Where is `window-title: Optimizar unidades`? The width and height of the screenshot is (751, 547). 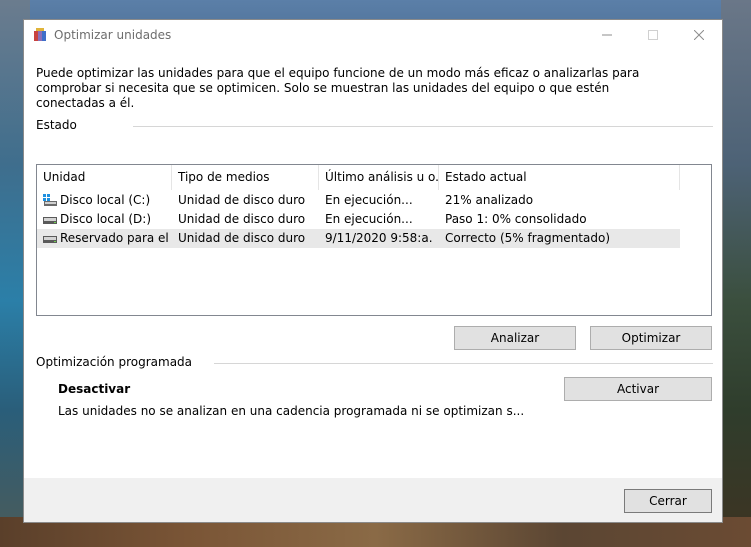
window-title: Optimizar unidades is located at coordinates (113, 35).